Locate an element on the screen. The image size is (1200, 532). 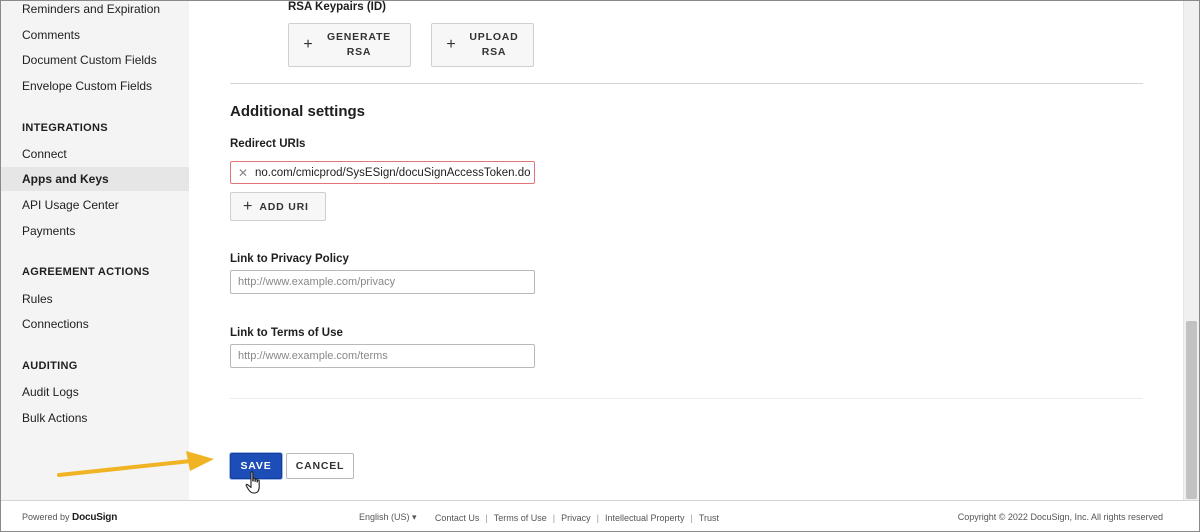
pointer-hand-icon is located at coordinates (252, 482).